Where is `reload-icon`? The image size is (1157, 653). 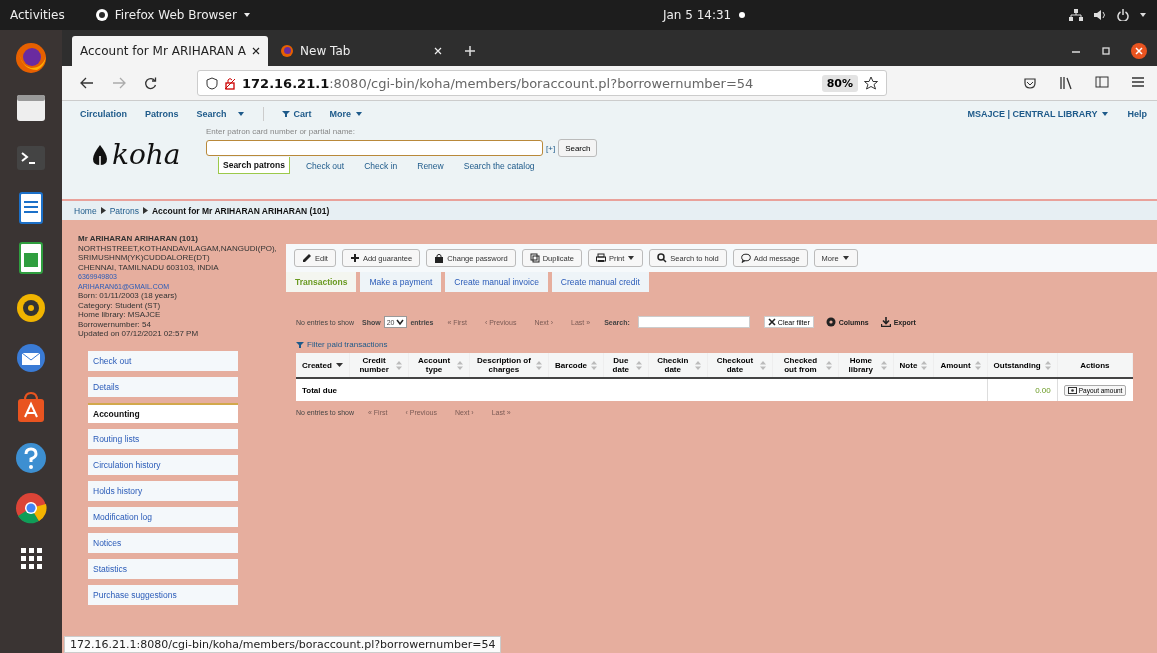 reload-icon is located at coordinates (150, 83).